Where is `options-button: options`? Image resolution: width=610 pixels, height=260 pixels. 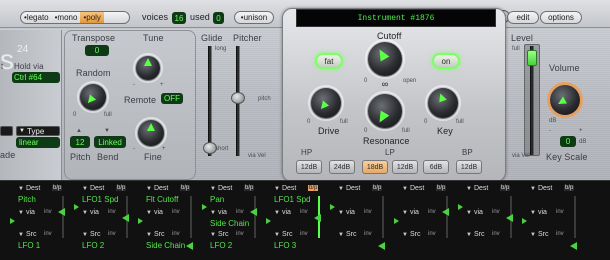
options-button: options is located at coordinates (561, 17).